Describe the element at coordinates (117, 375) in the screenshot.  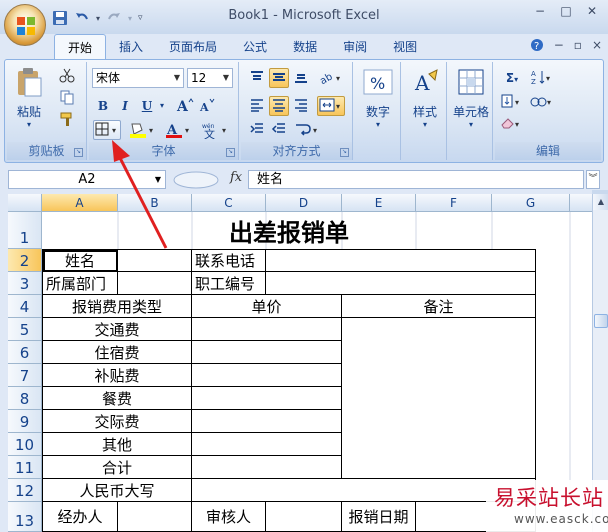
I see `cell-a7: 补贴费` at that location.